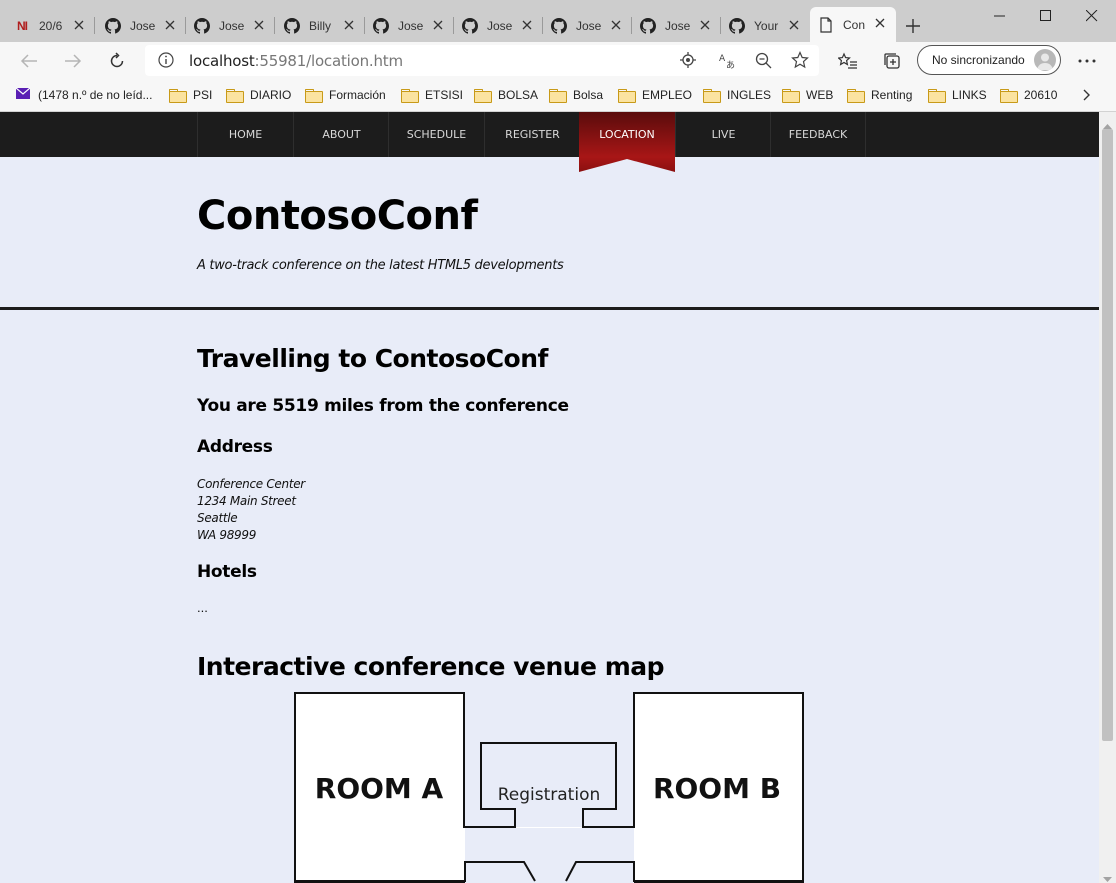 Image resolution: width=1116 pixels, height=883 pixels. Describe the element at coordinates (913, 26) in the screenshot. I see `new-tab-button` at that location.